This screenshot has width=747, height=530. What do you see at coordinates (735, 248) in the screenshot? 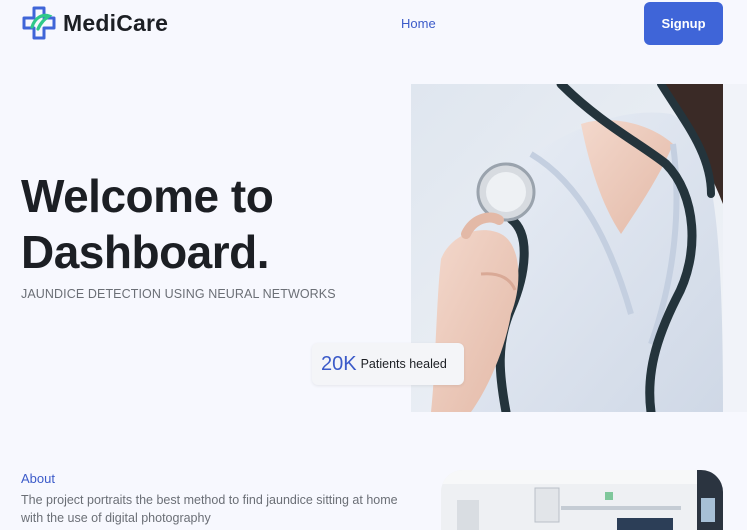
I see `hero-image-shadow` at bounding box center [735, 248].